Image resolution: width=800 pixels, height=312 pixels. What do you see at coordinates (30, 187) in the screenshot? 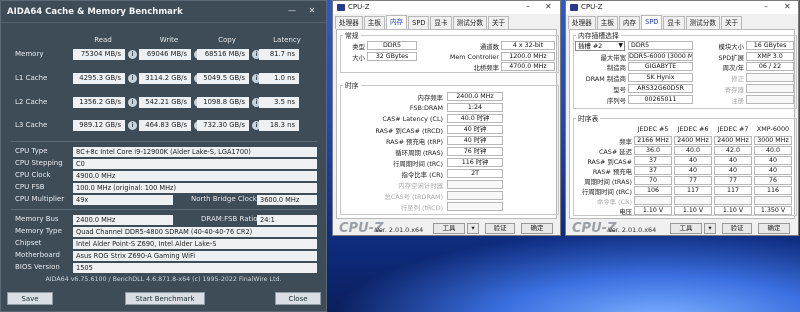
I see `cpu-fsb-label: CPU FSB` at bounding box center [30, 187].